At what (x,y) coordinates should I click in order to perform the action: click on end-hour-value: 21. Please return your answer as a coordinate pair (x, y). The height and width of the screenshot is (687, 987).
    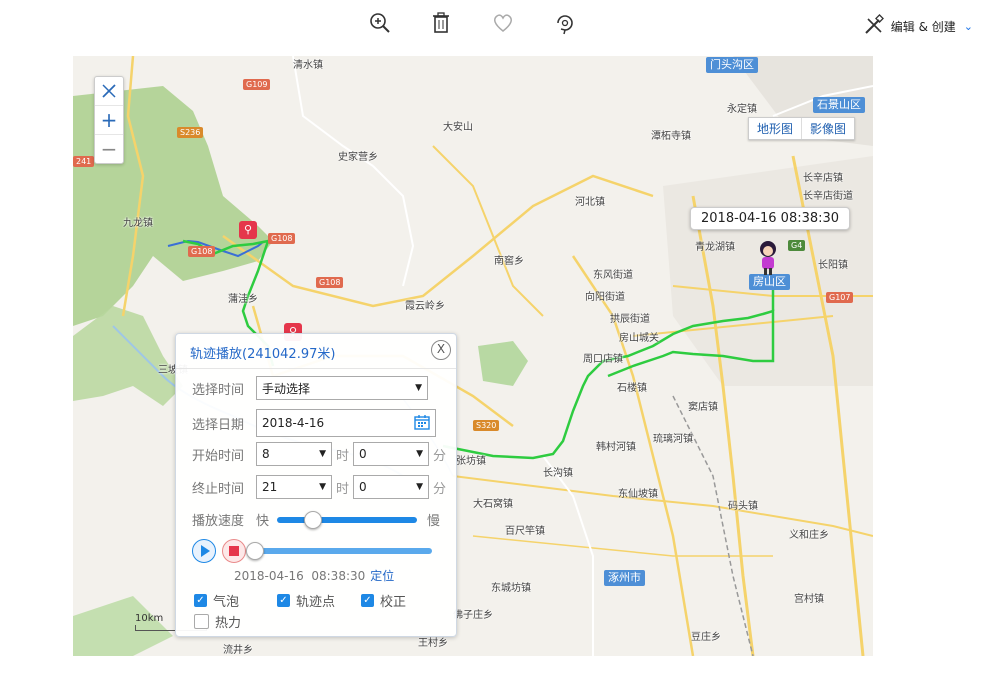
    Looking at the image, I should click on (270, 487).